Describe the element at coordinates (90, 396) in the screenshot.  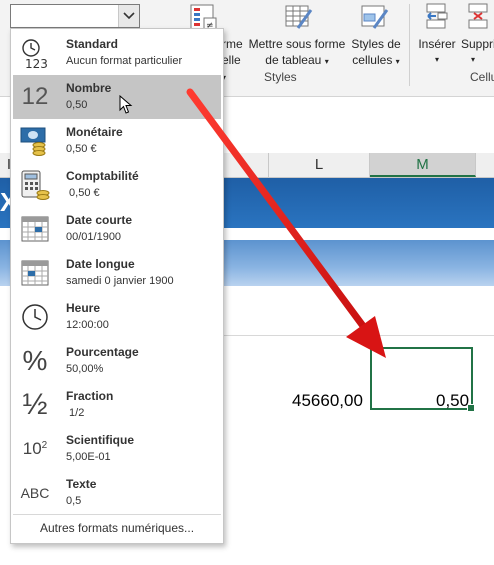
I see `menu-item-name: Fraction` at that location.